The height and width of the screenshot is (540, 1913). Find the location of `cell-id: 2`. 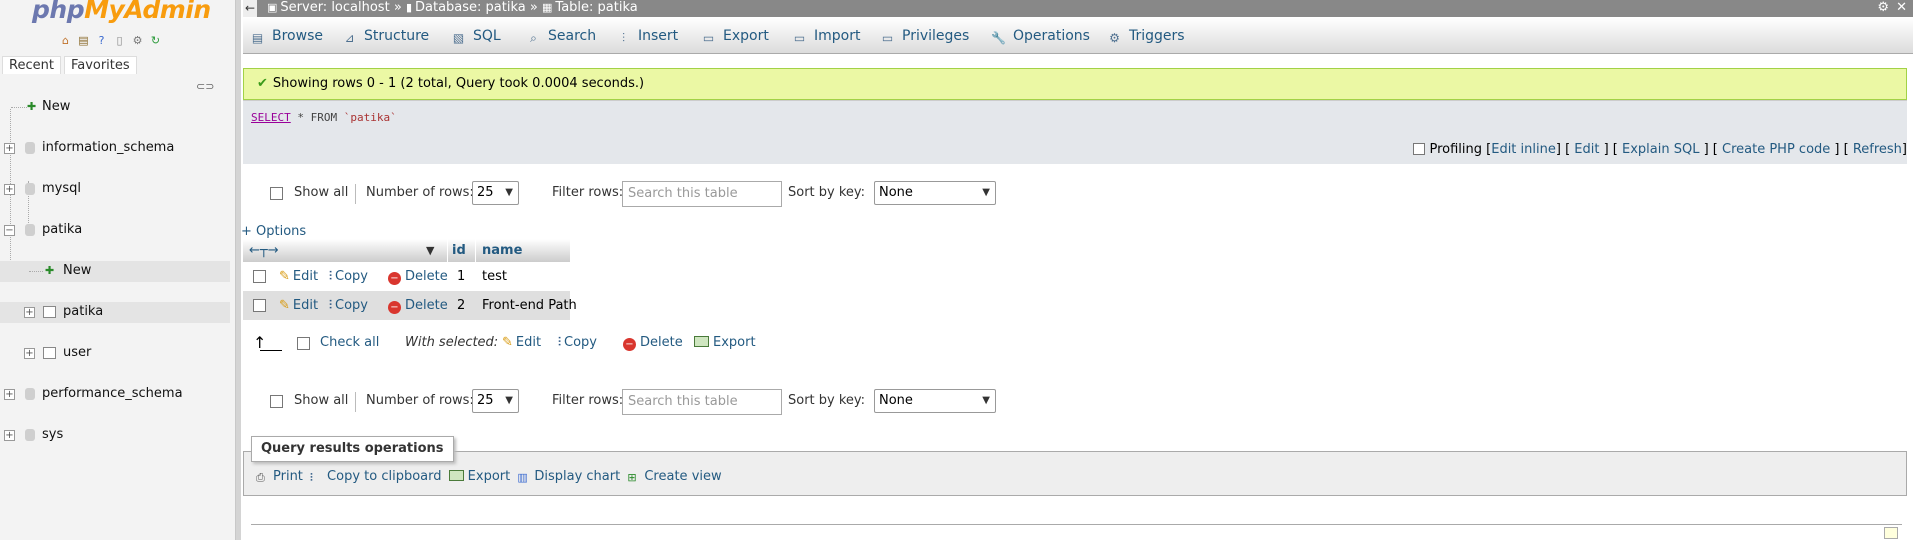

cell-id: 2 is located at coordinates (461, 305).